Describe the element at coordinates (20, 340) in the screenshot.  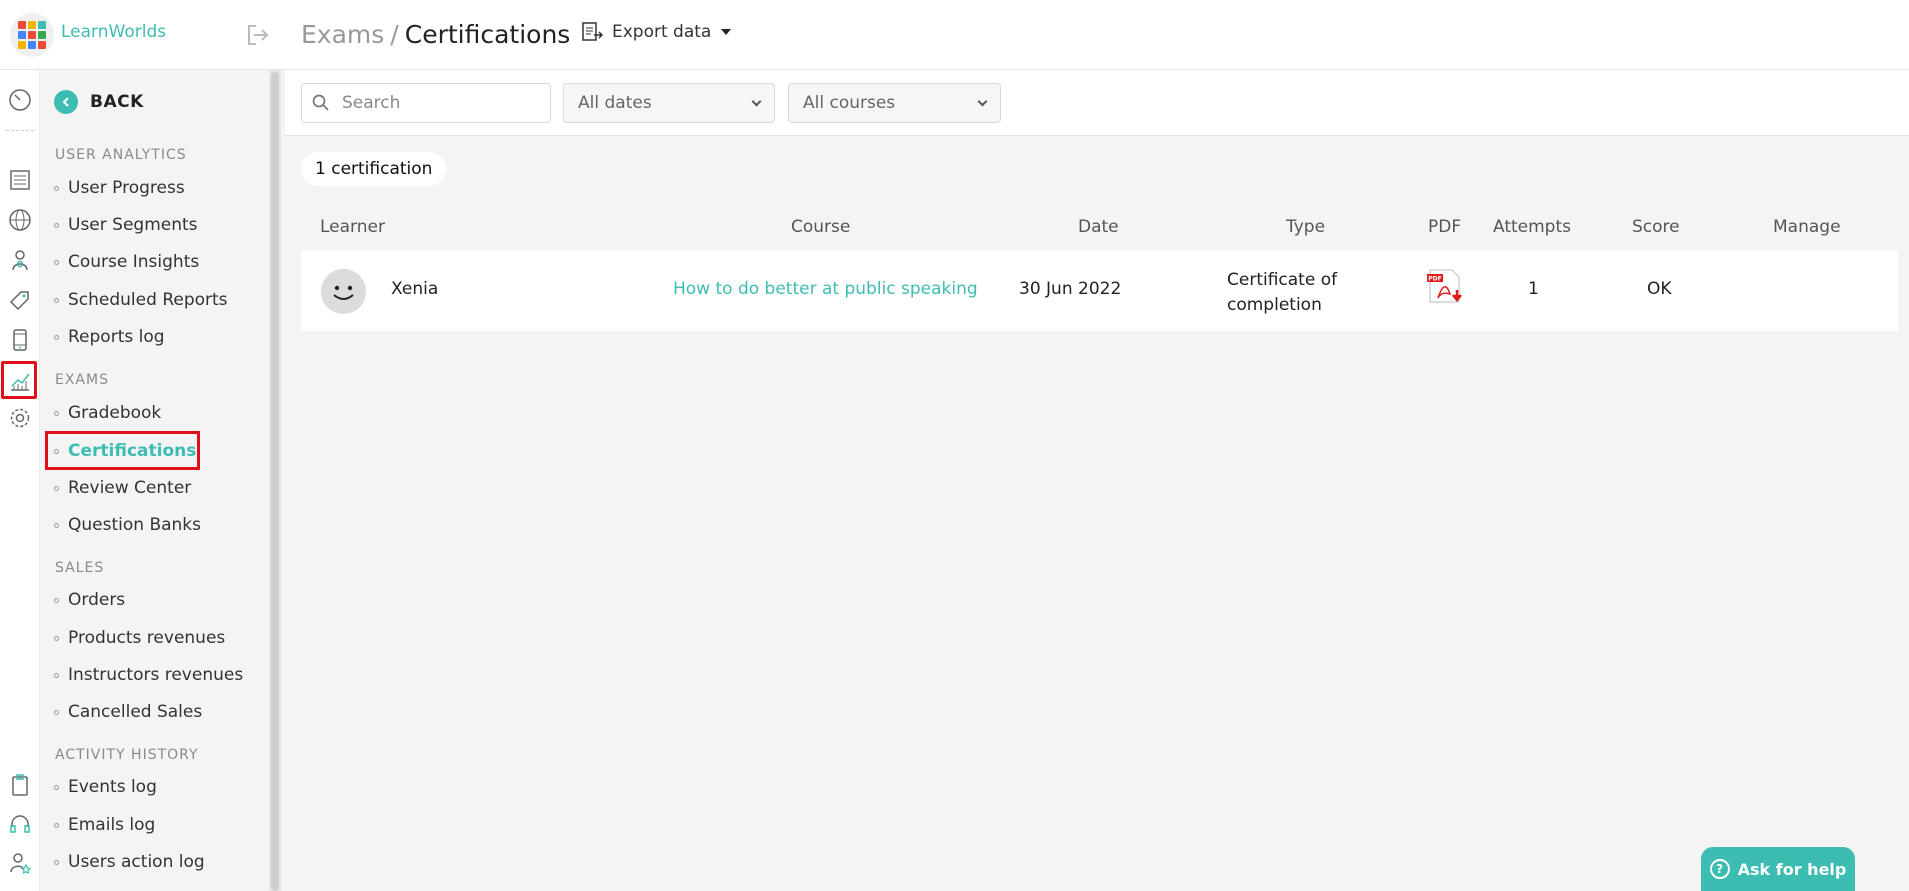
I see `mobile-icon` at that location.